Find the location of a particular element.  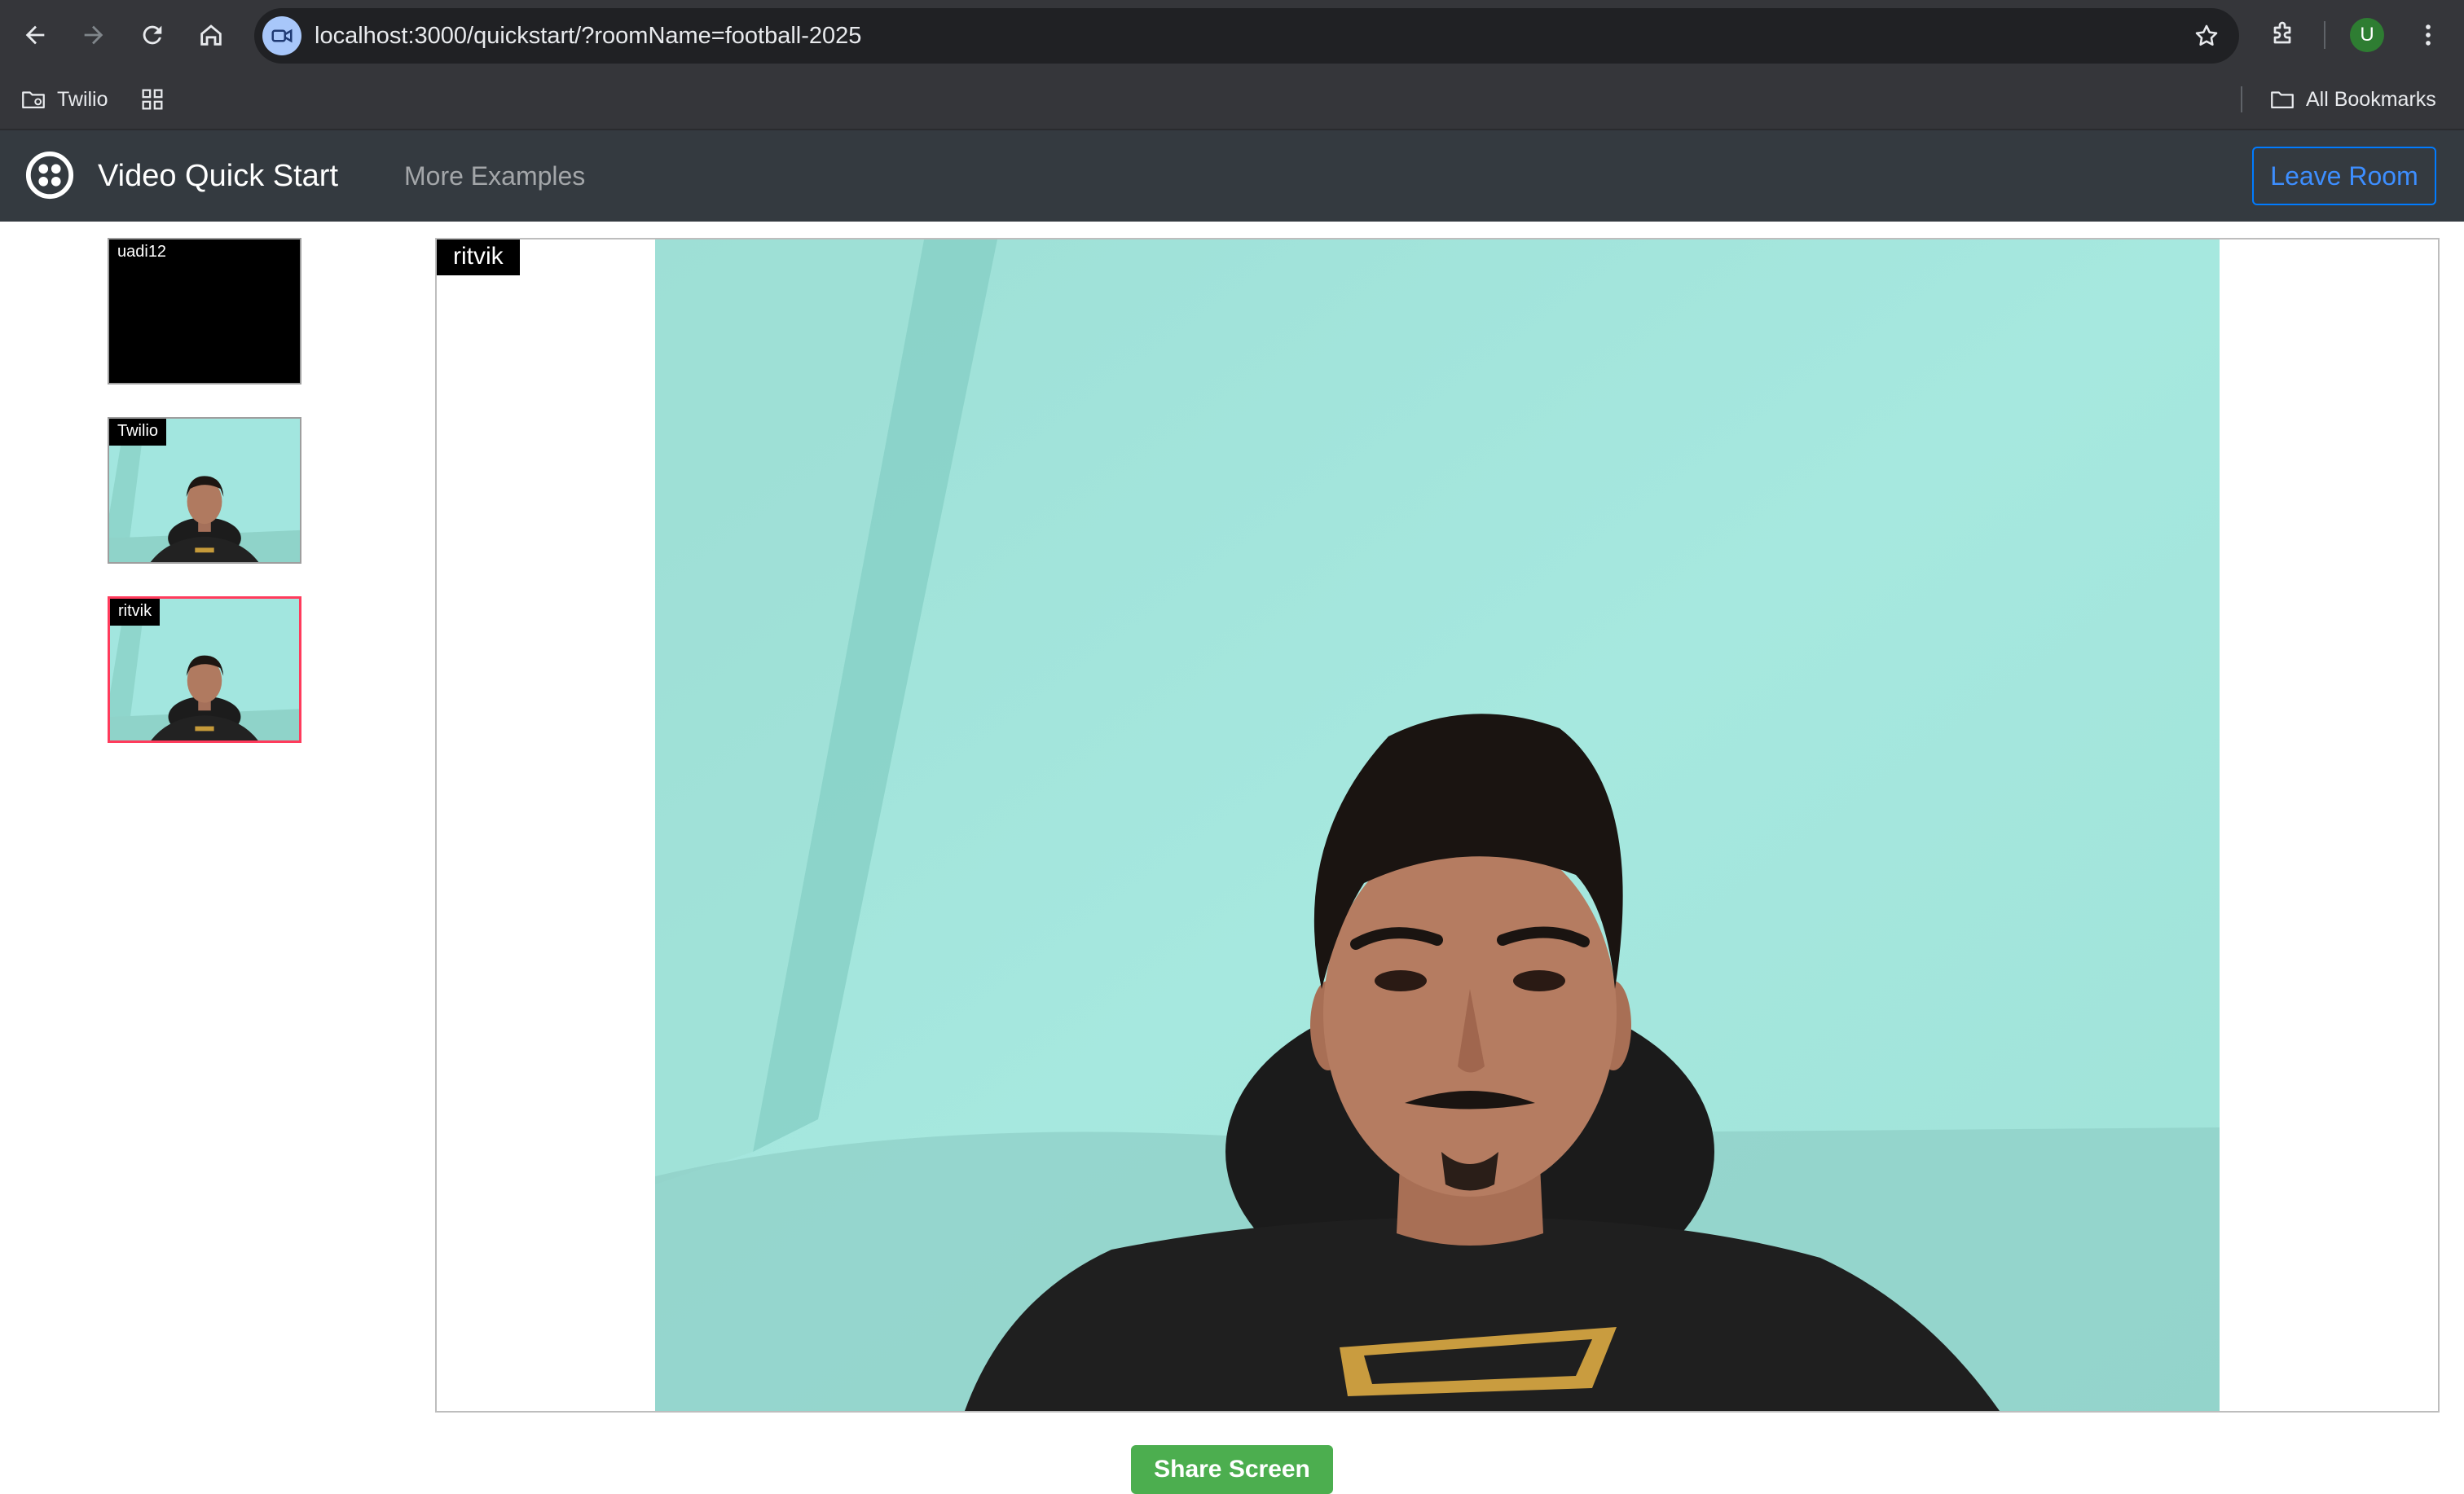

browser-menu-button is located at coordinates (2428, 35).